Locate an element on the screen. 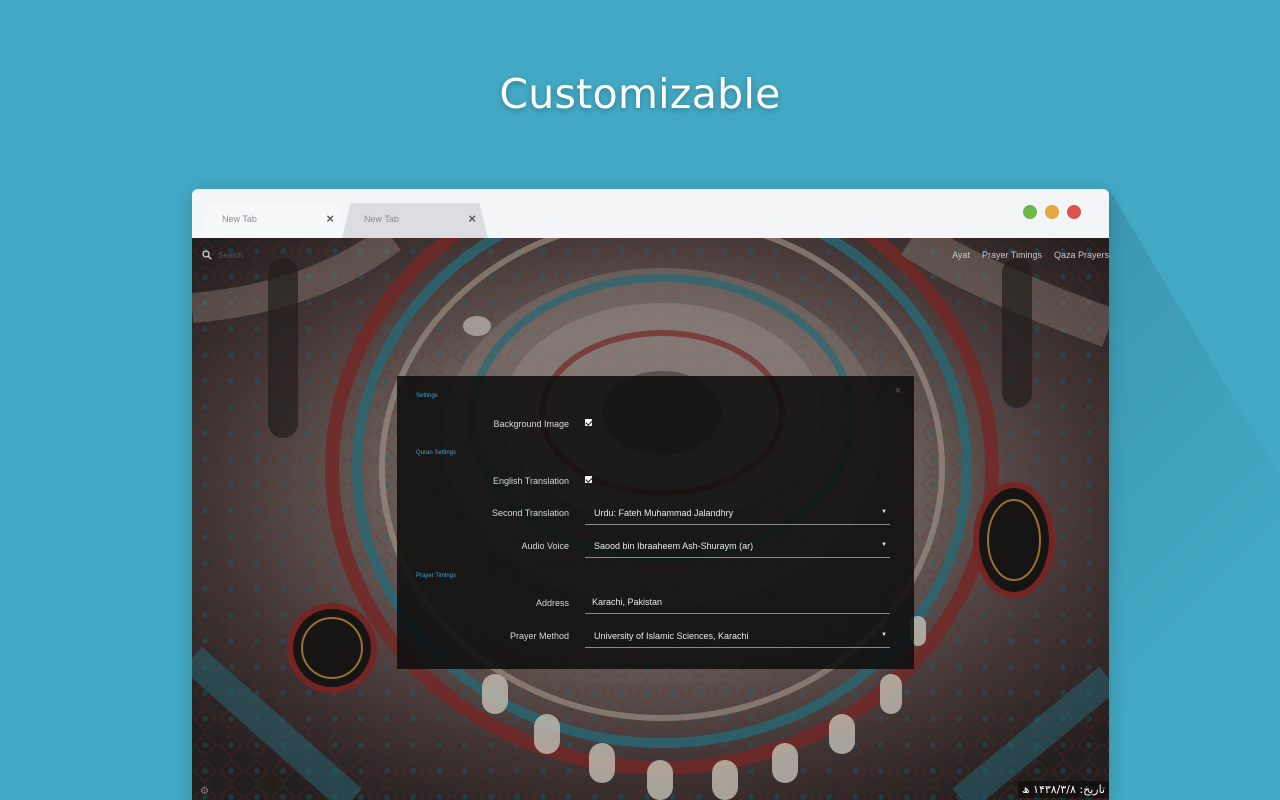 The image size is (1280, 800). settings-gear-icon: ⚙ is located at coordinates (205, 791).